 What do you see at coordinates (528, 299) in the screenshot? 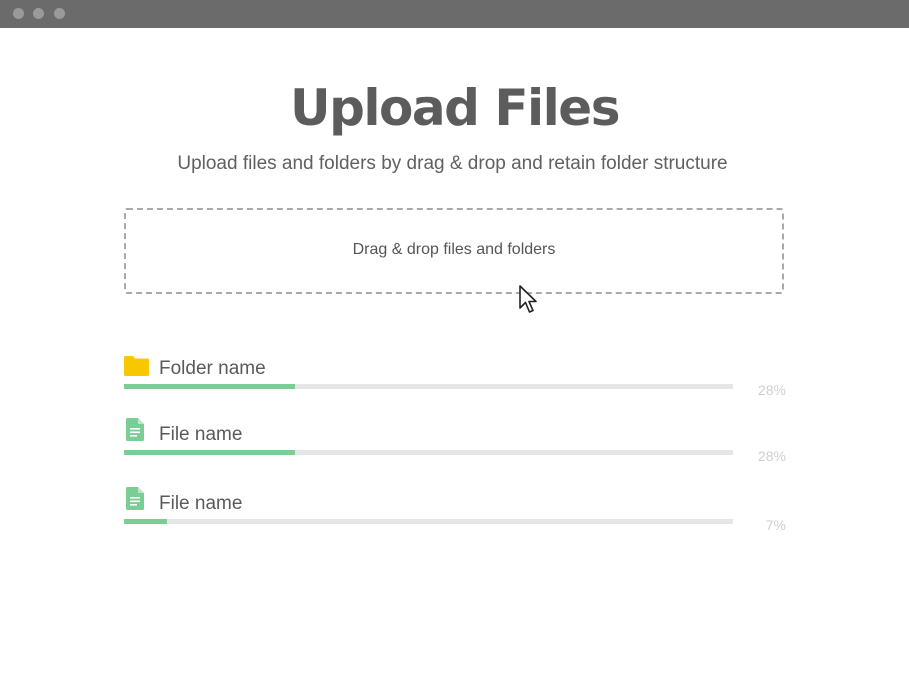
I see `mouse-pointer-icon` at bounding box center [528, 299].